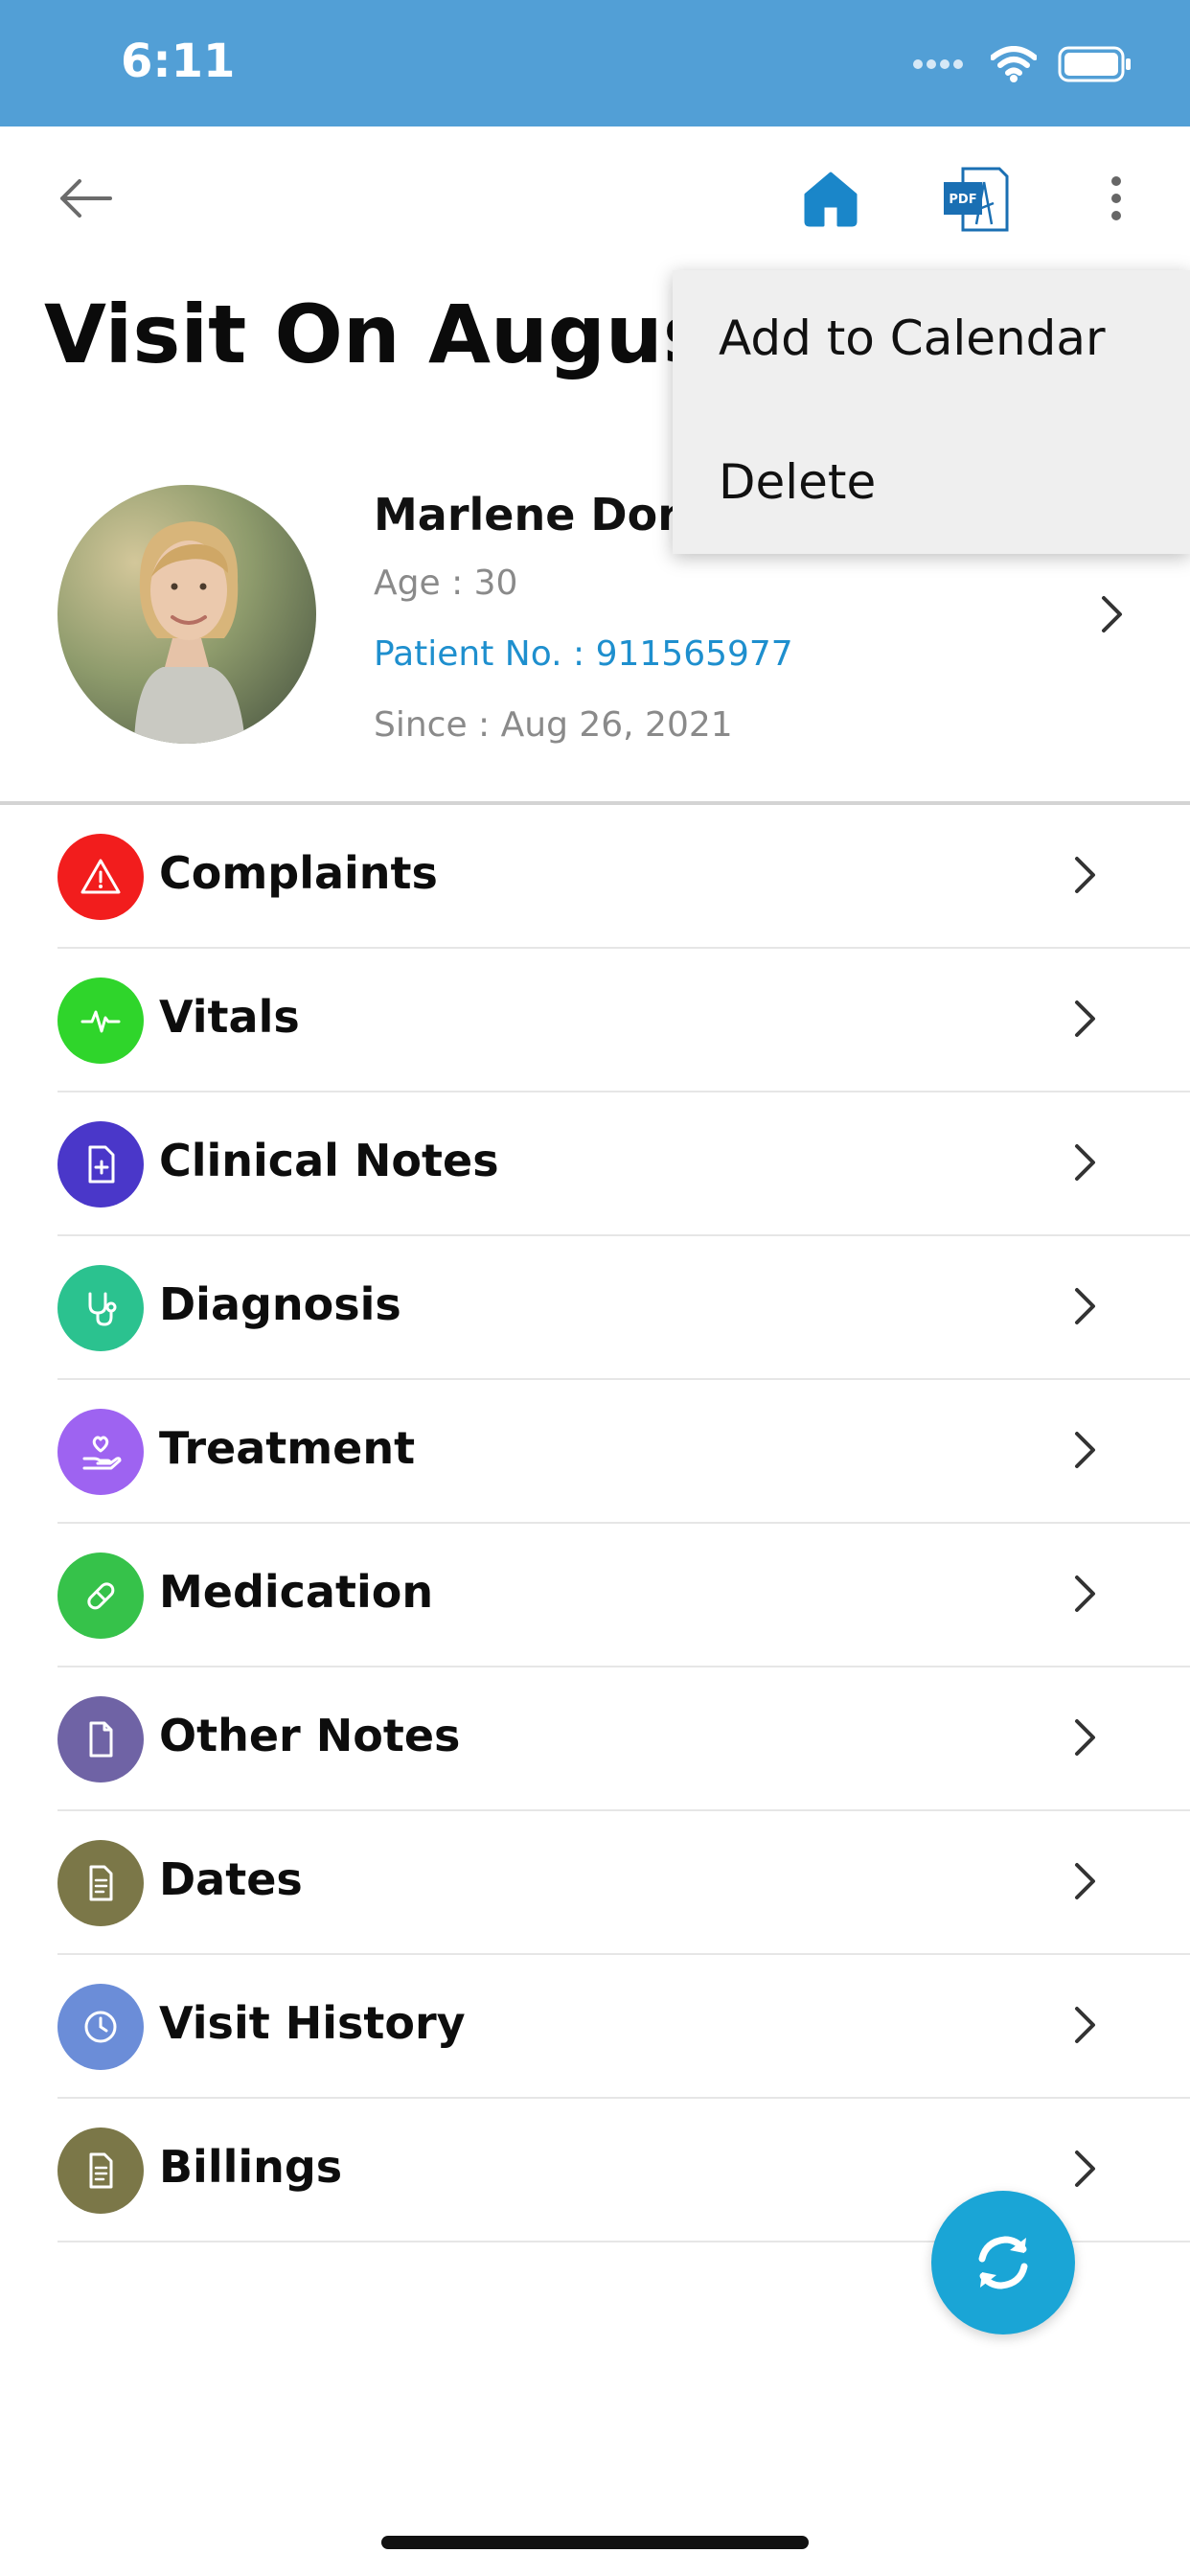 The width and height of the screenshot is (1190, 2576). I want to click on pdf-icon: PDF, so click(977, 199).